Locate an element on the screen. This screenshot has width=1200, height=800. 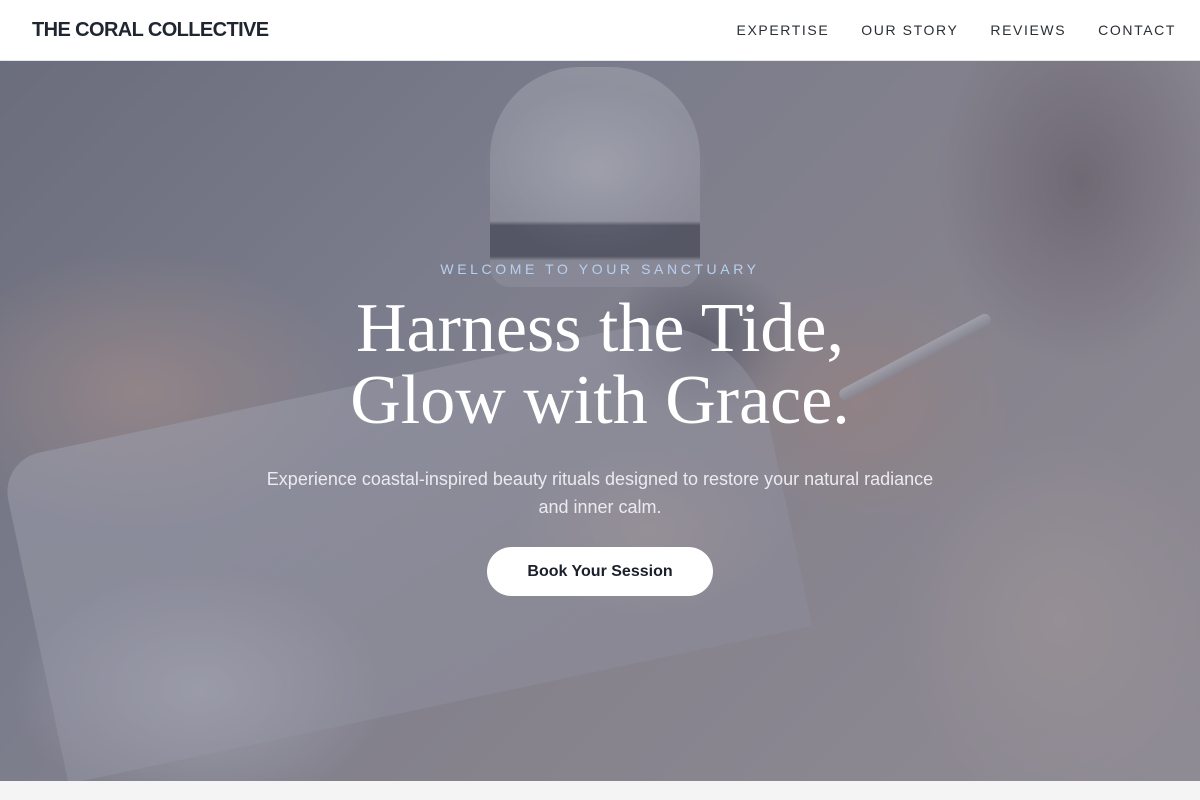
nav-link-reviews: REVIEWS is located at coordinates (1028, 30).